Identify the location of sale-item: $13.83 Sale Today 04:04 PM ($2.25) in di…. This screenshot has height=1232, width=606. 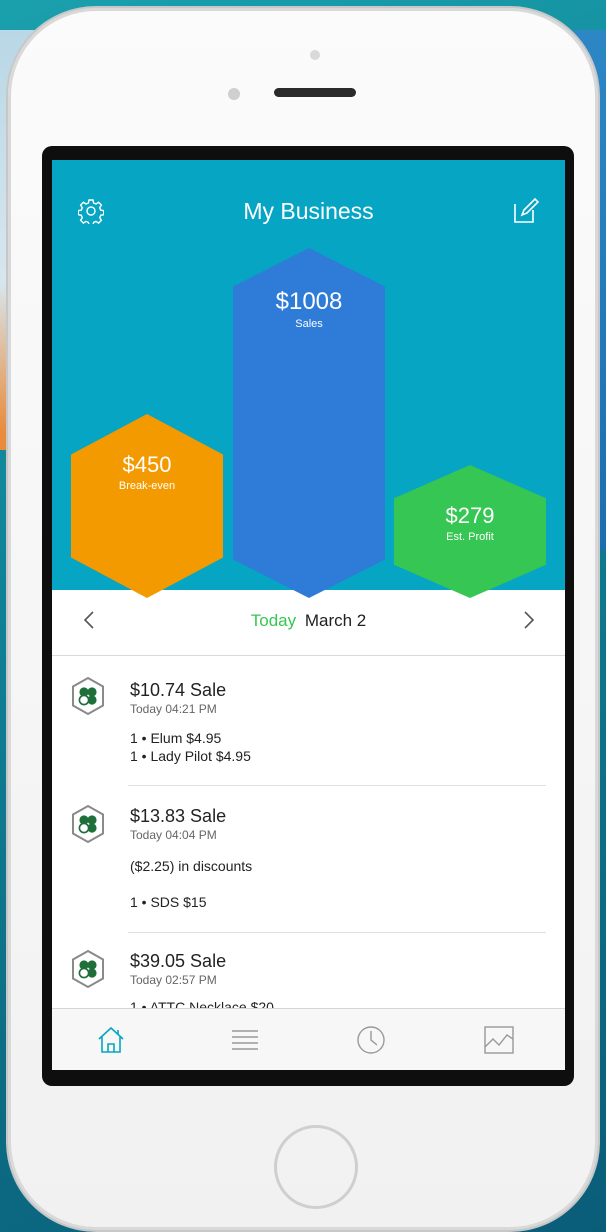
(308, 859).